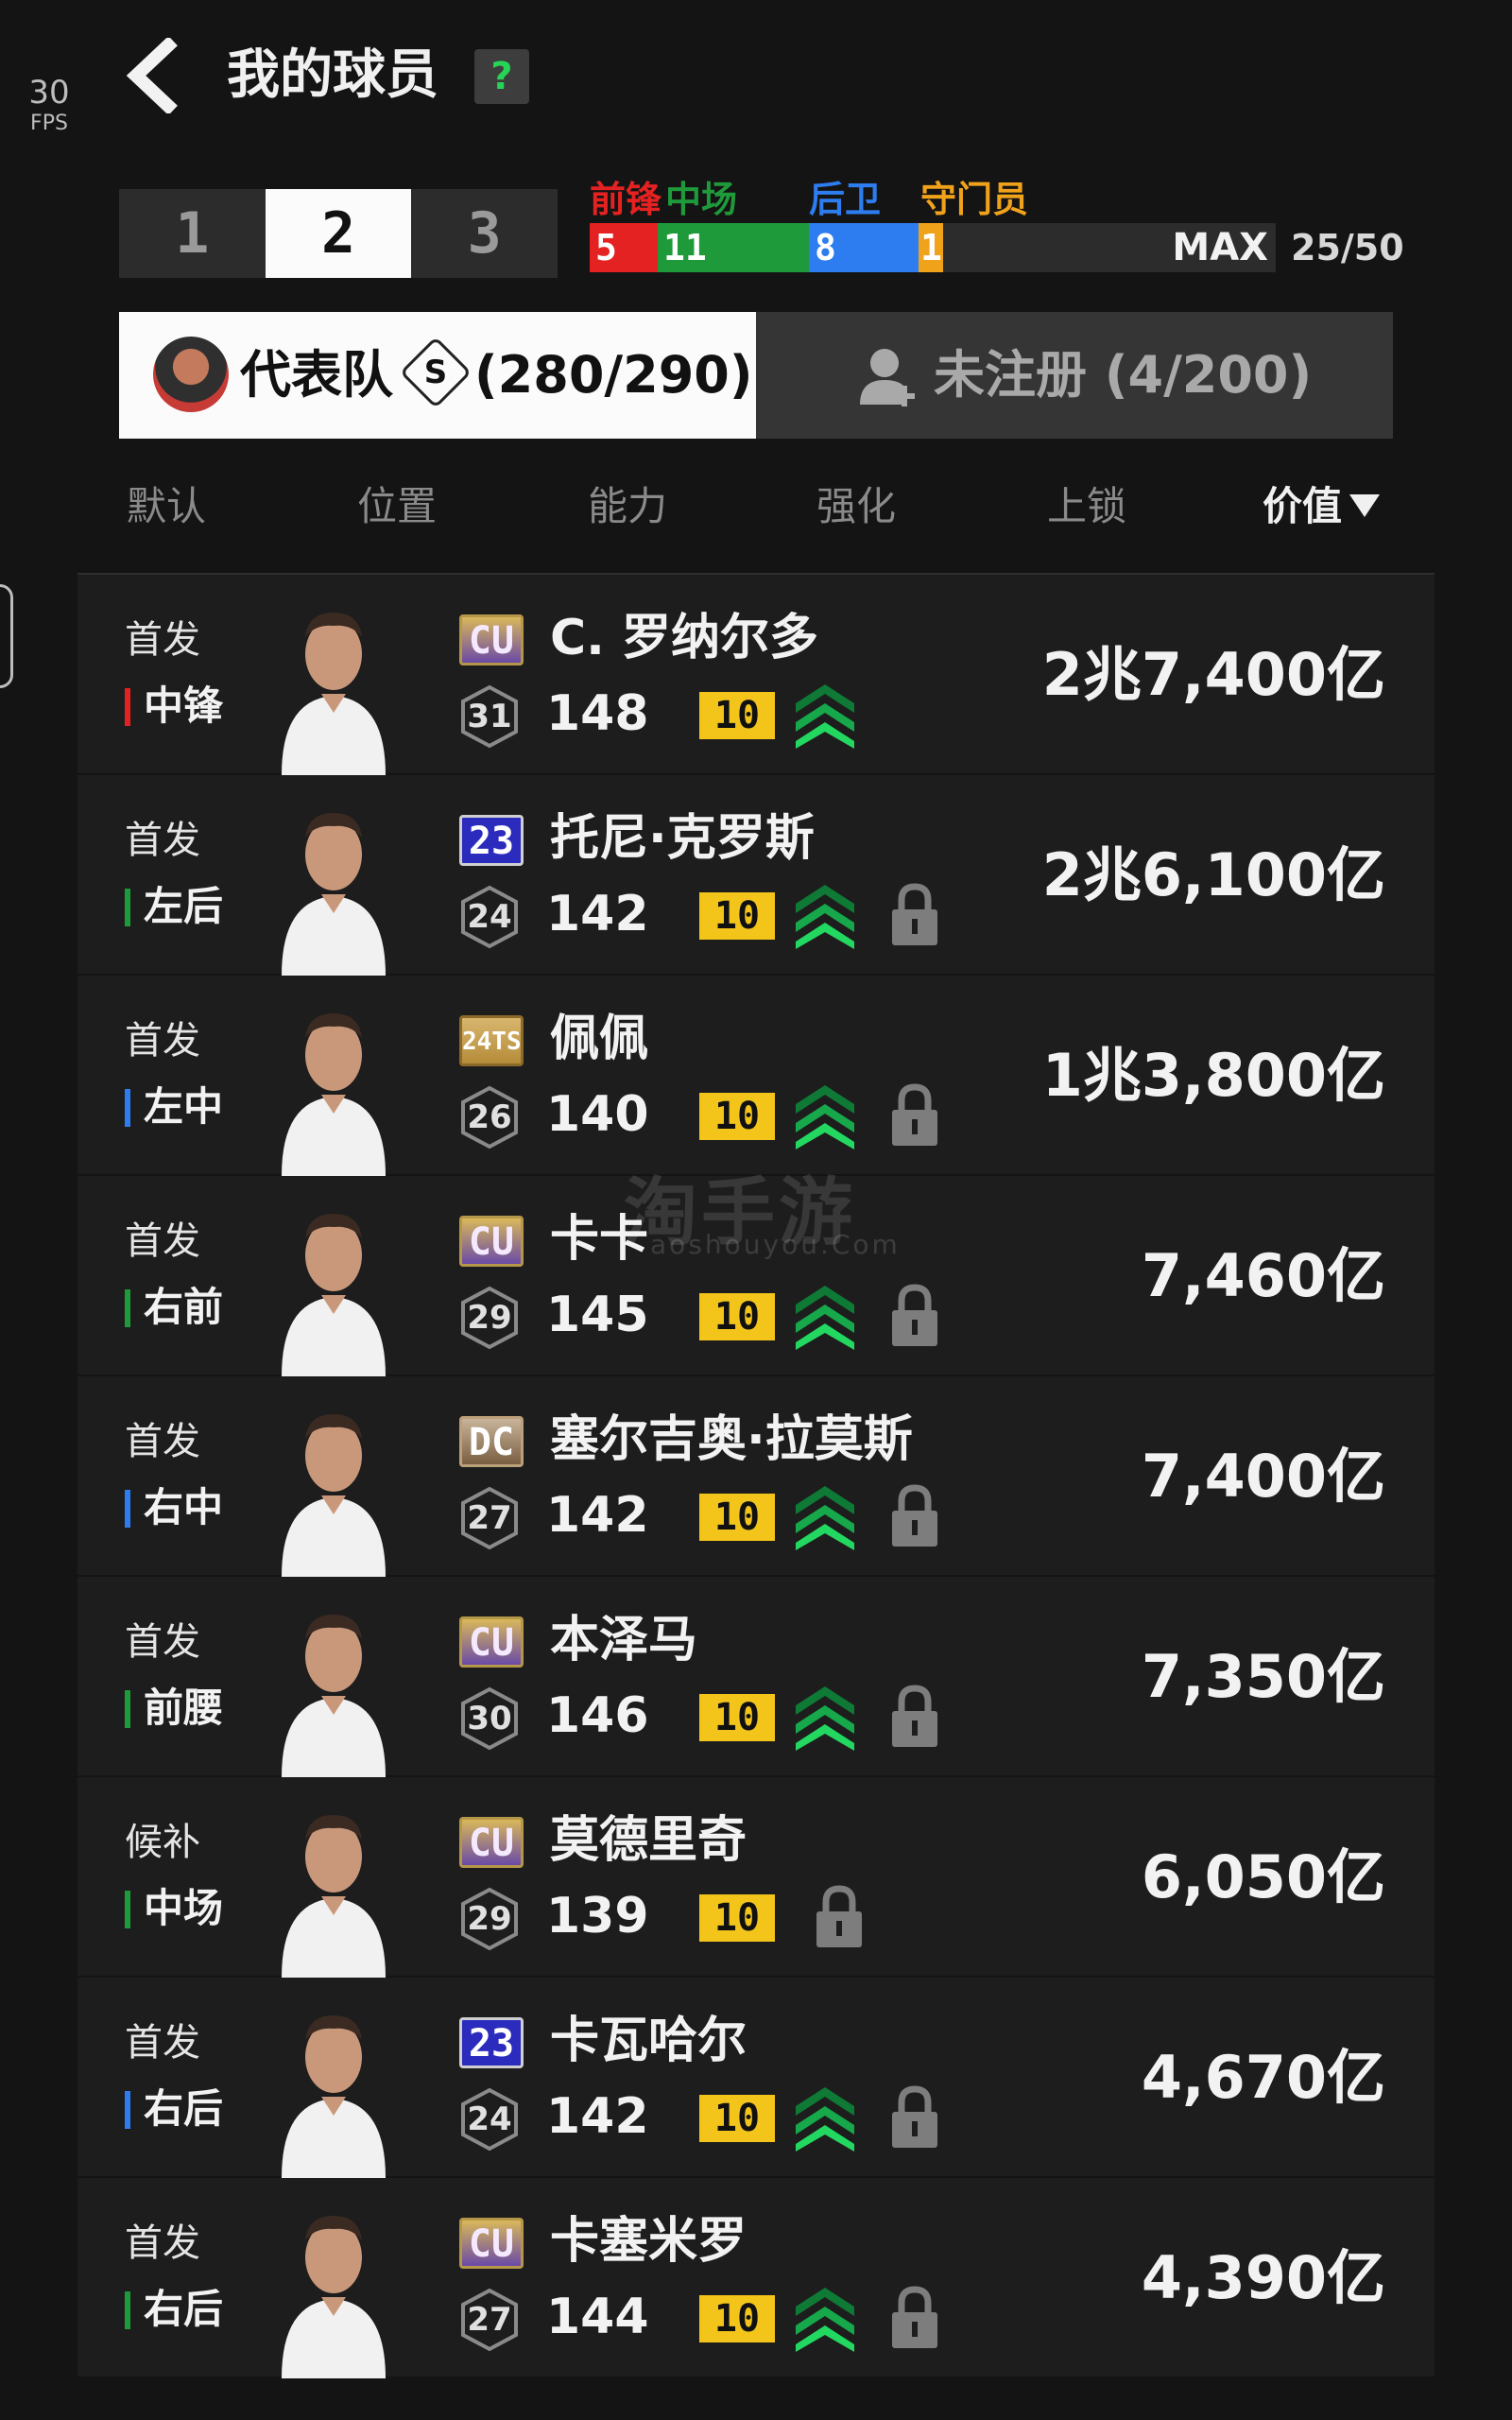  Describe the element at coordinates (613, 375) in the screenshot. I see `tab-squad-count: (280/290)` at that location.